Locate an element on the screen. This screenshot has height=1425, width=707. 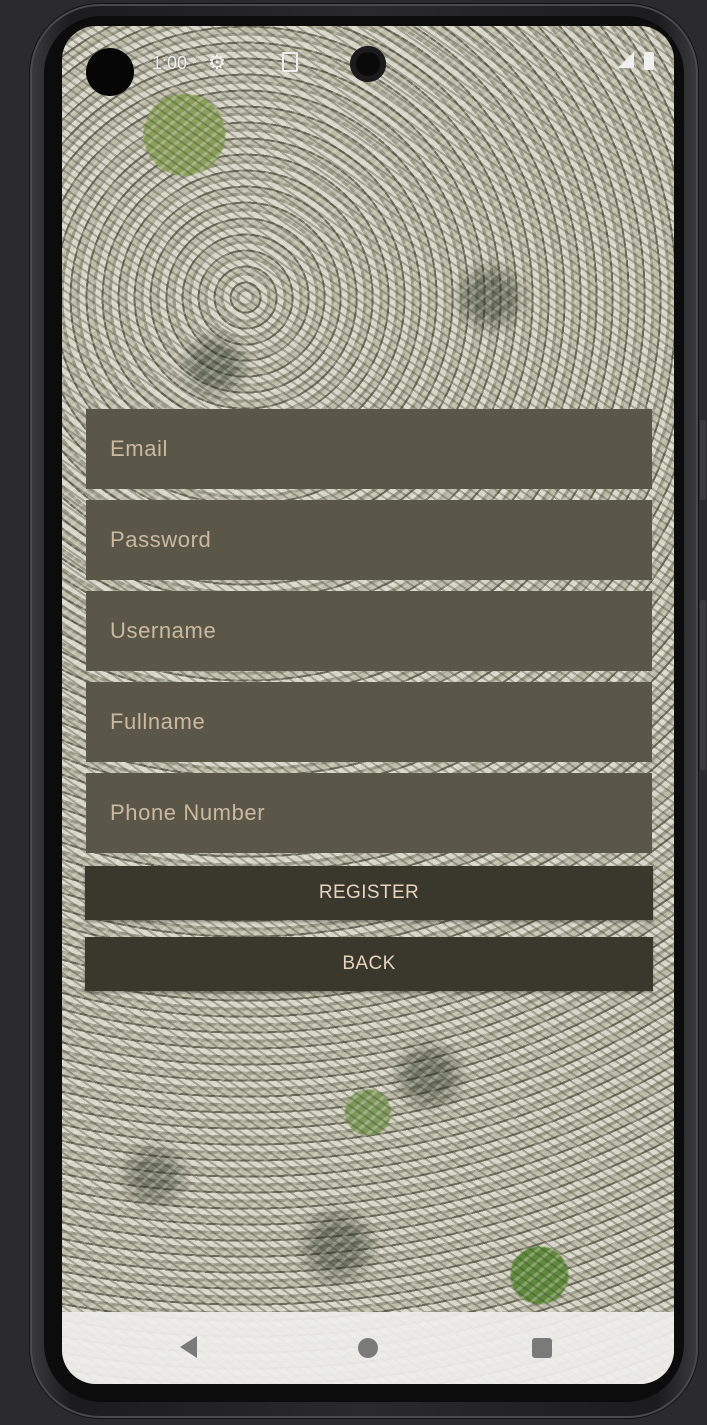
punch-hole-camera is located at coordinates (368, 64).